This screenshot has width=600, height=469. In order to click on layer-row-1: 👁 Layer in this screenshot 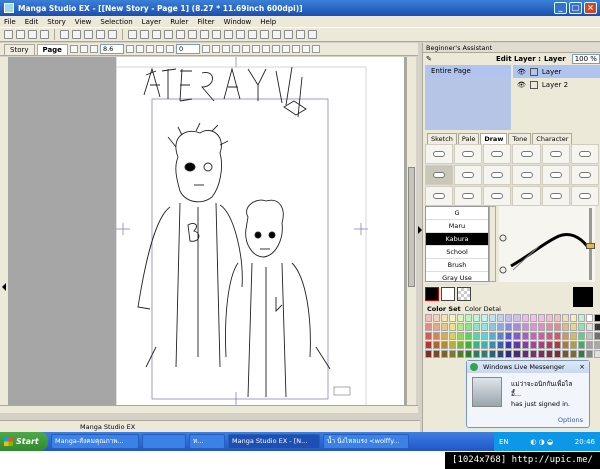, I will do `click(556, 71)`.